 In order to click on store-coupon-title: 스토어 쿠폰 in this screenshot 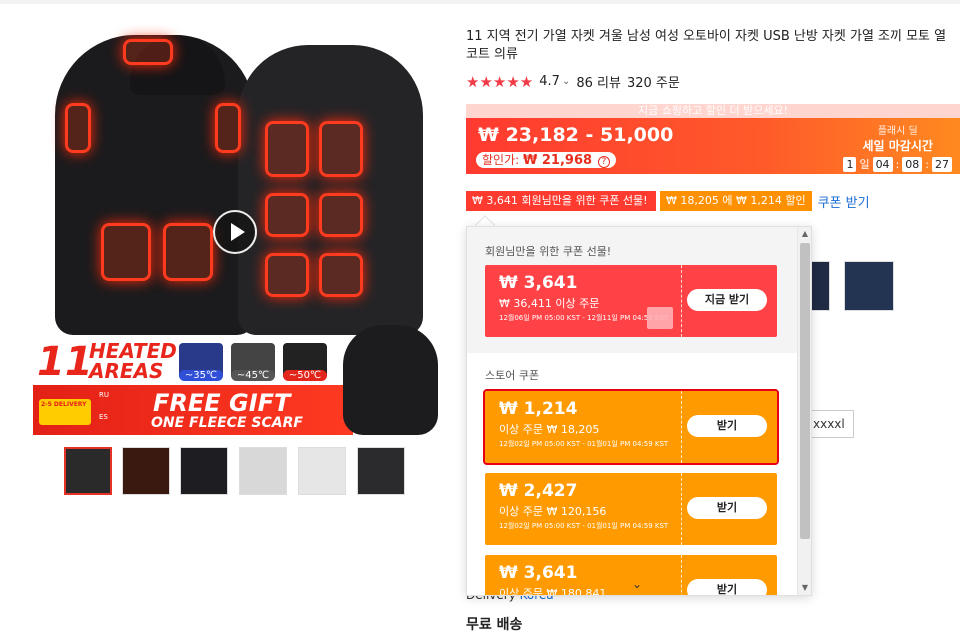, I will do `click(512, 375)`.